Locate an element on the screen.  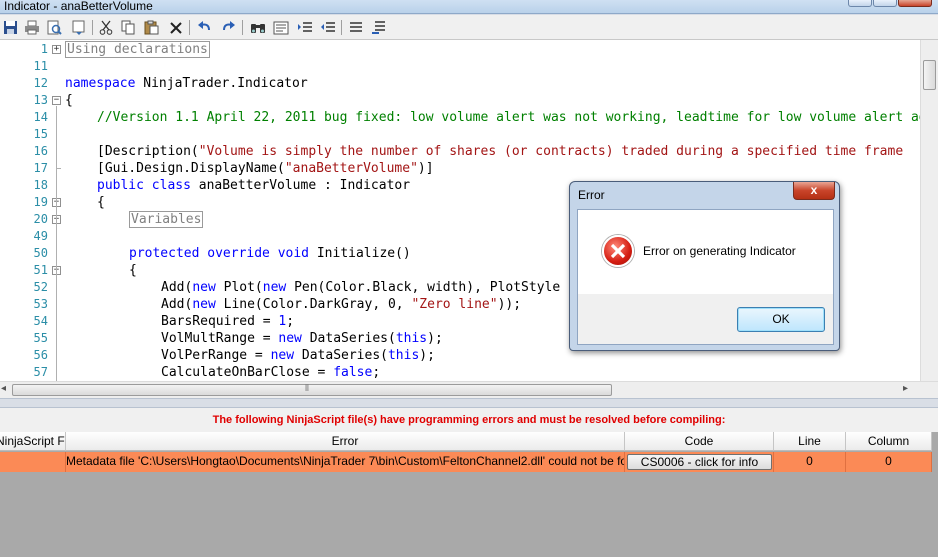
undo-icon is located at coordinates (204, 27).